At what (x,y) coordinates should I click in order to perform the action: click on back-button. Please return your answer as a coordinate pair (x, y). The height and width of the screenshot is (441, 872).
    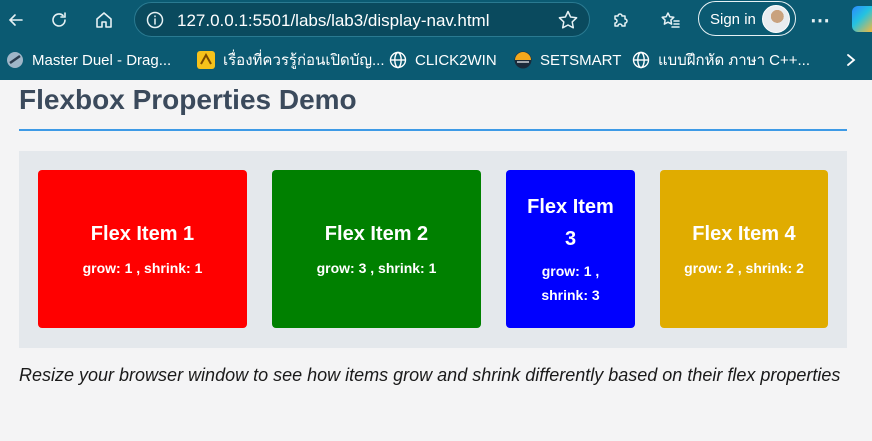
    Looking at the image, I should click on (16, 20).